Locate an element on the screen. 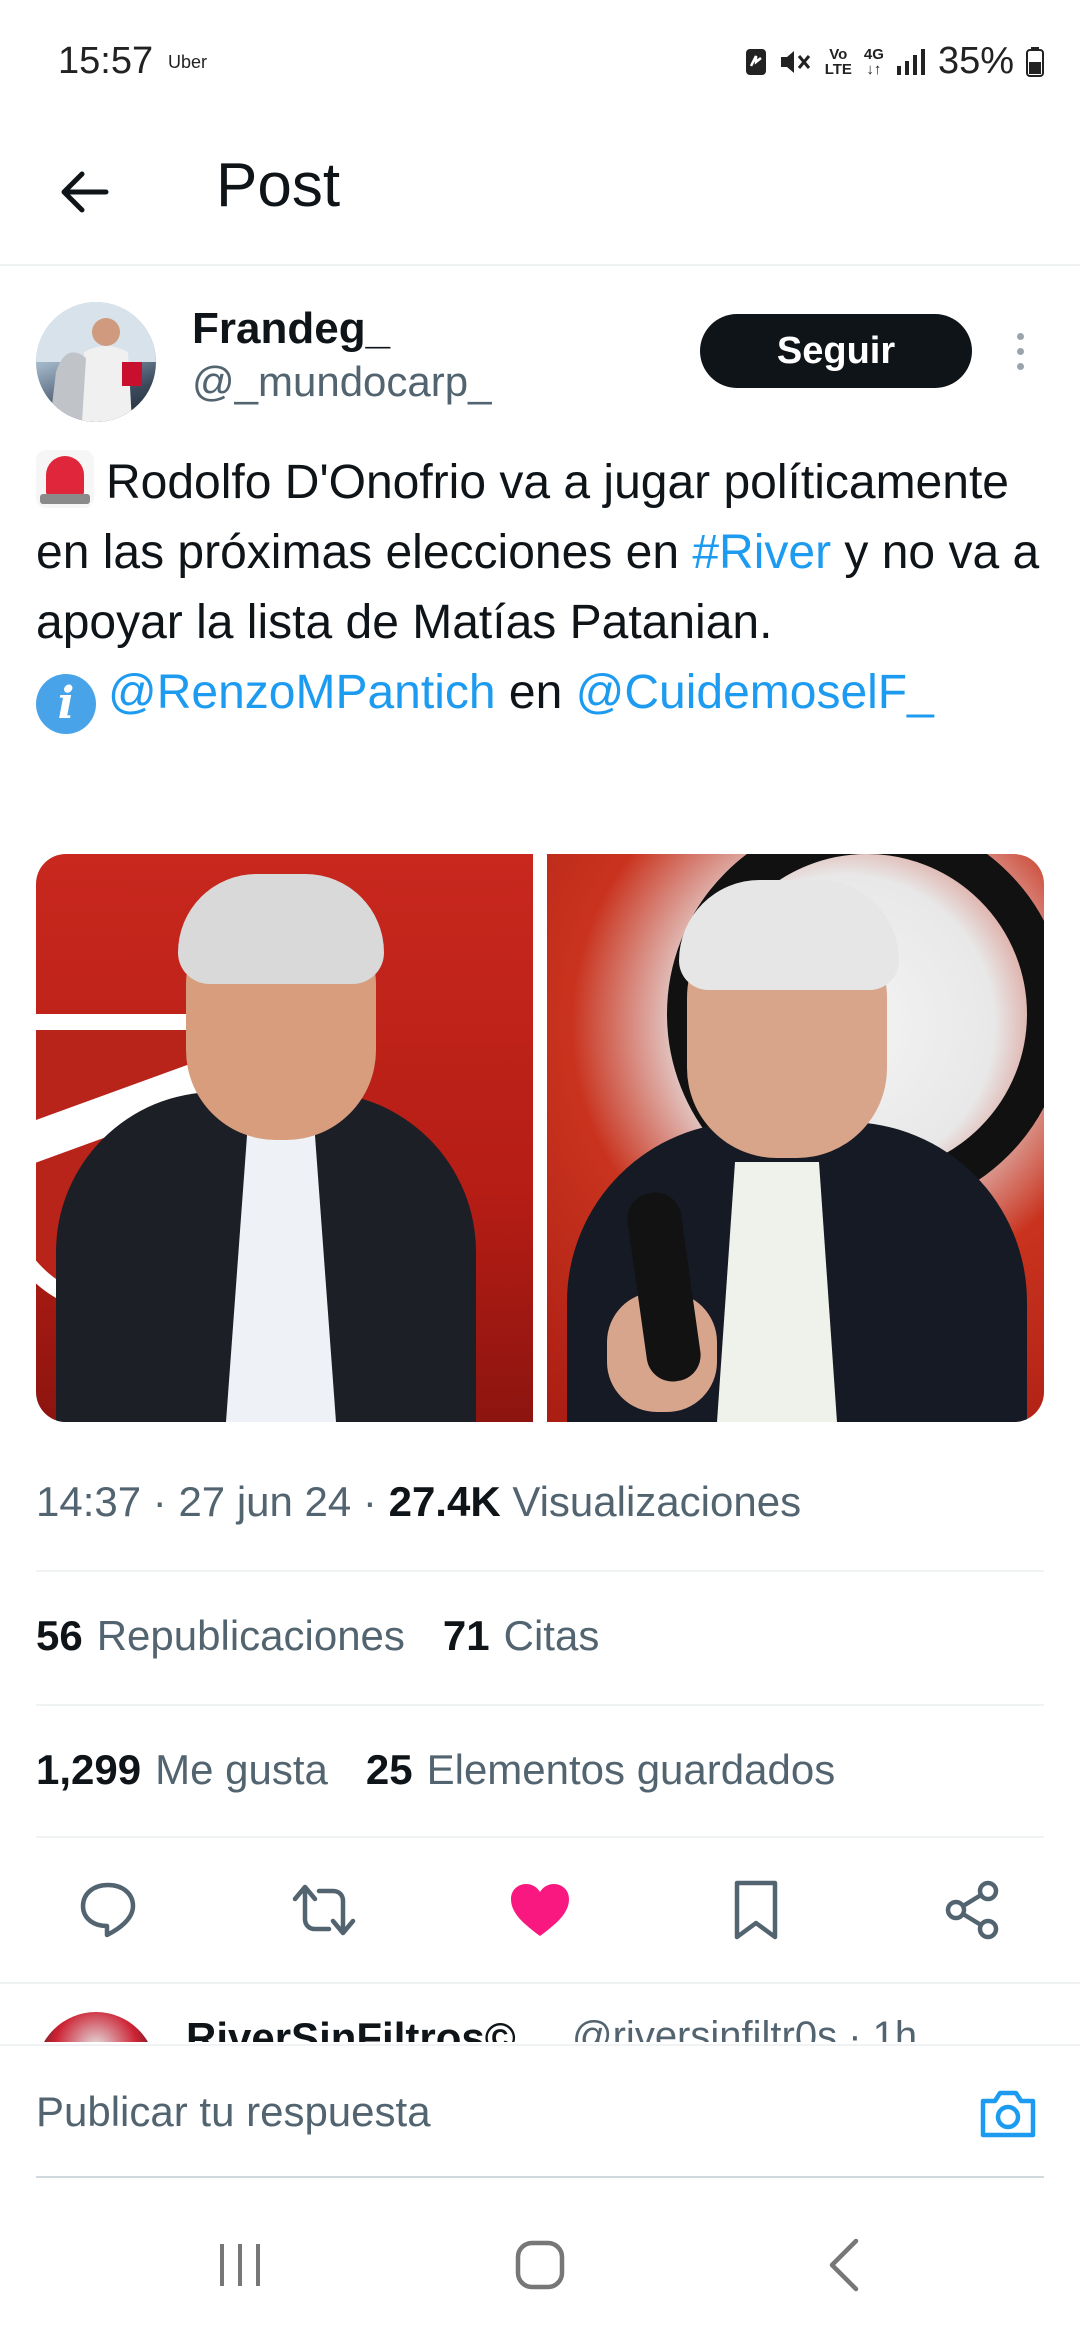 This screenshot has width=1080, height=2340. volte-indicator: Vo LTE is located at coordinates (838, 61).